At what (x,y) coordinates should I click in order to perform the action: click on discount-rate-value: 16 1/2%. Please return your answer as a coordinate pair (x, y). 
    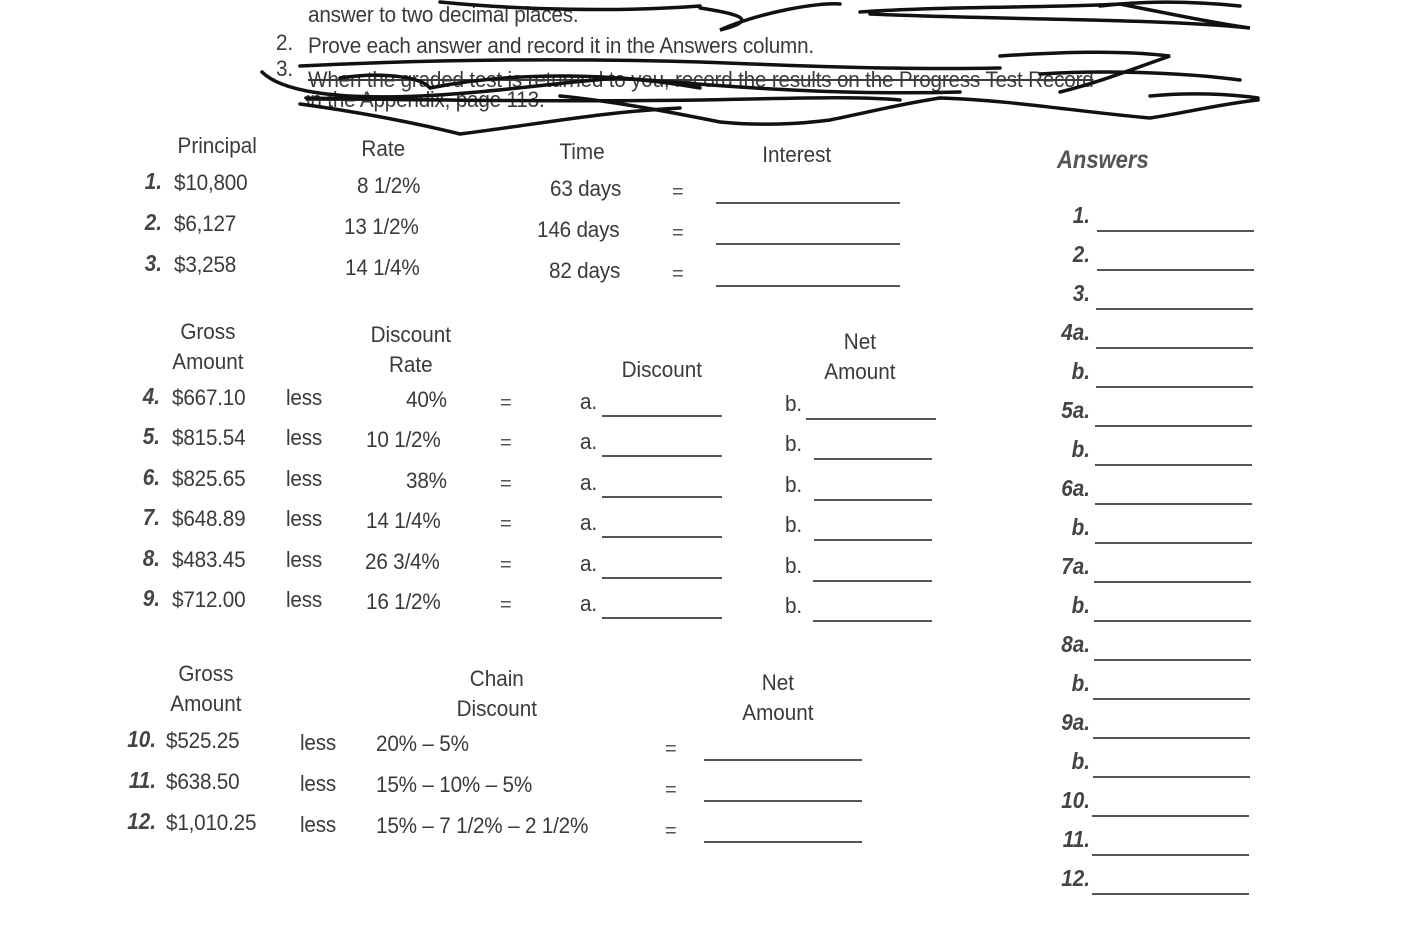
    Looking at the image, I should click on (403, 601).